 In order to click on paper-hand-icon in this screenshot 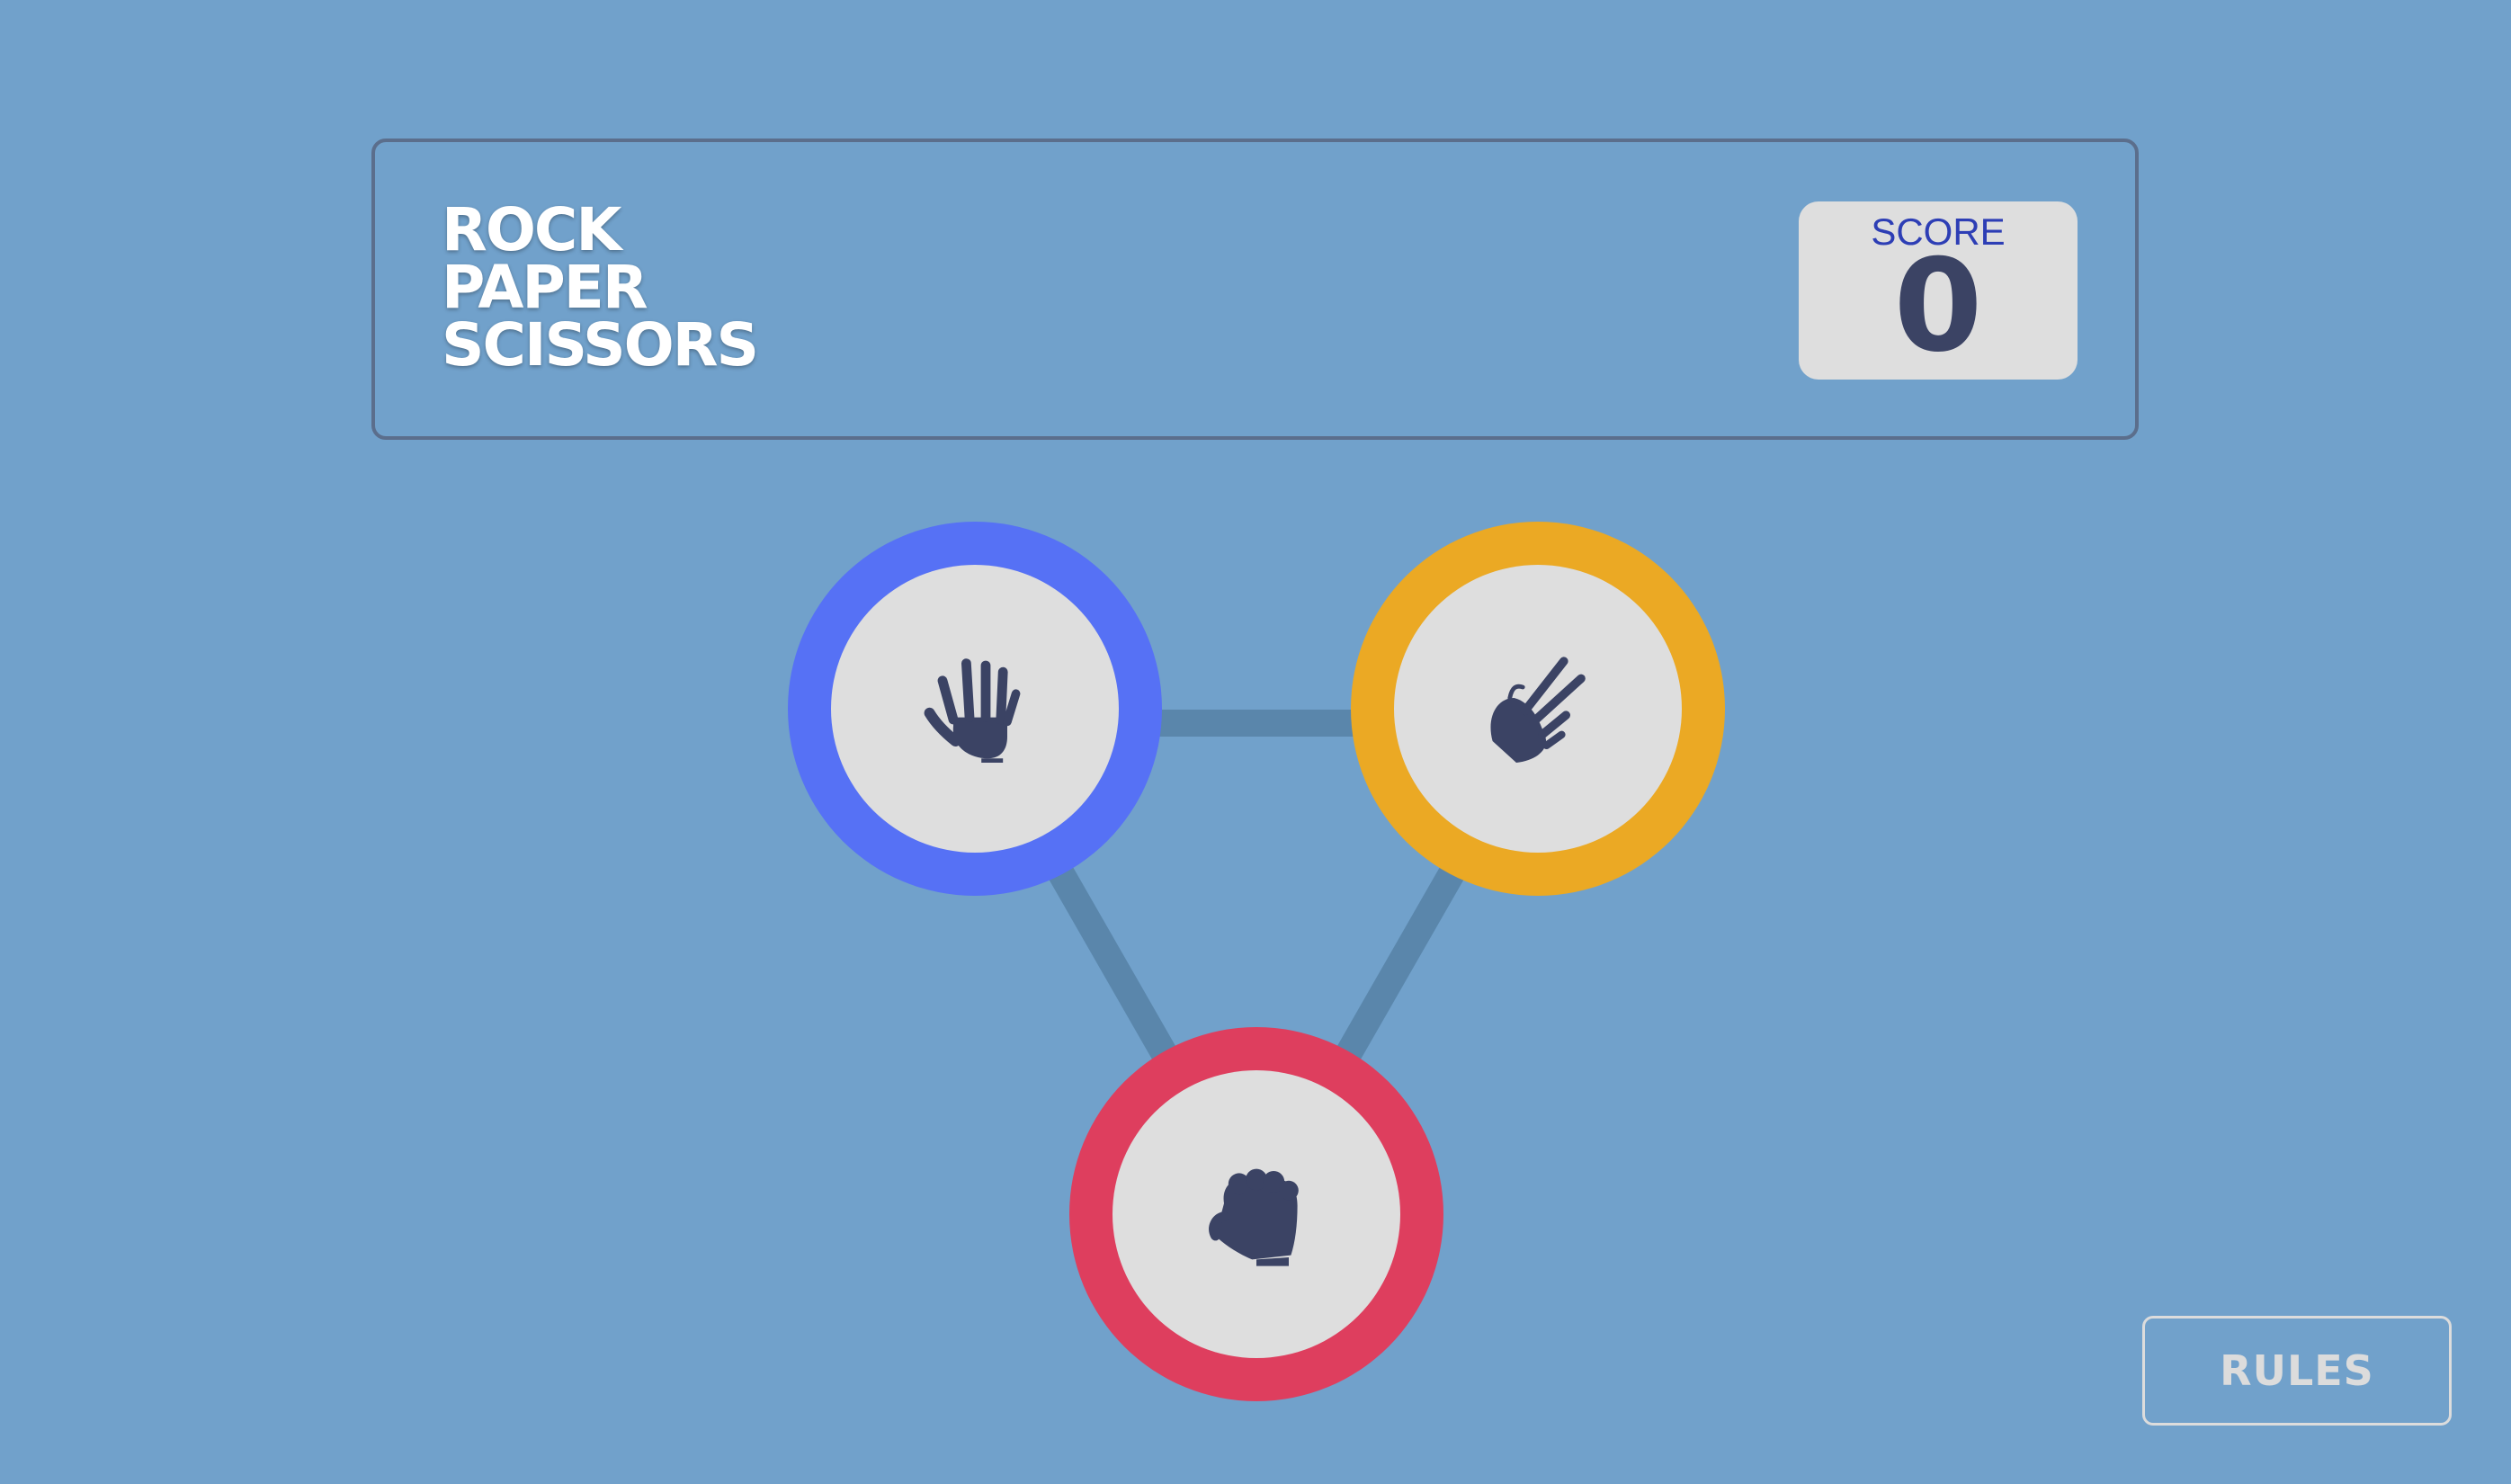, I will do `click(972, 710)`.